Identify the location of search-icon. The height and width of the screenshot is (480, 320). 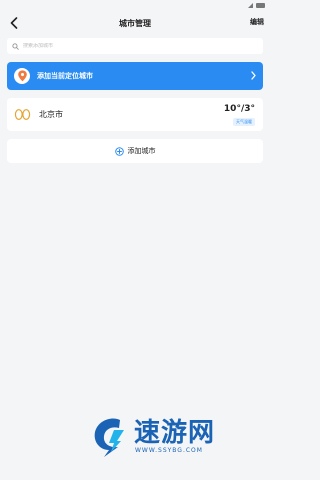
(15, 46).